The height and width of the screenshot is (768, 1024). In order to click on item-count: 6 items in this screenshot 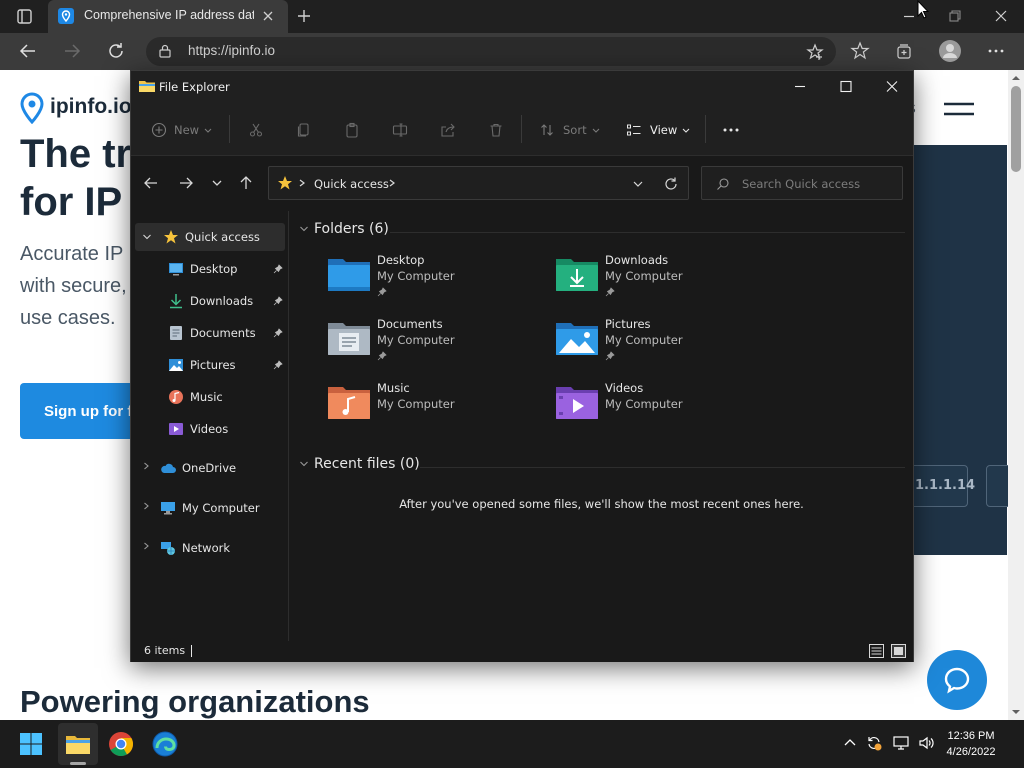, I will do `click(165, 650)`.